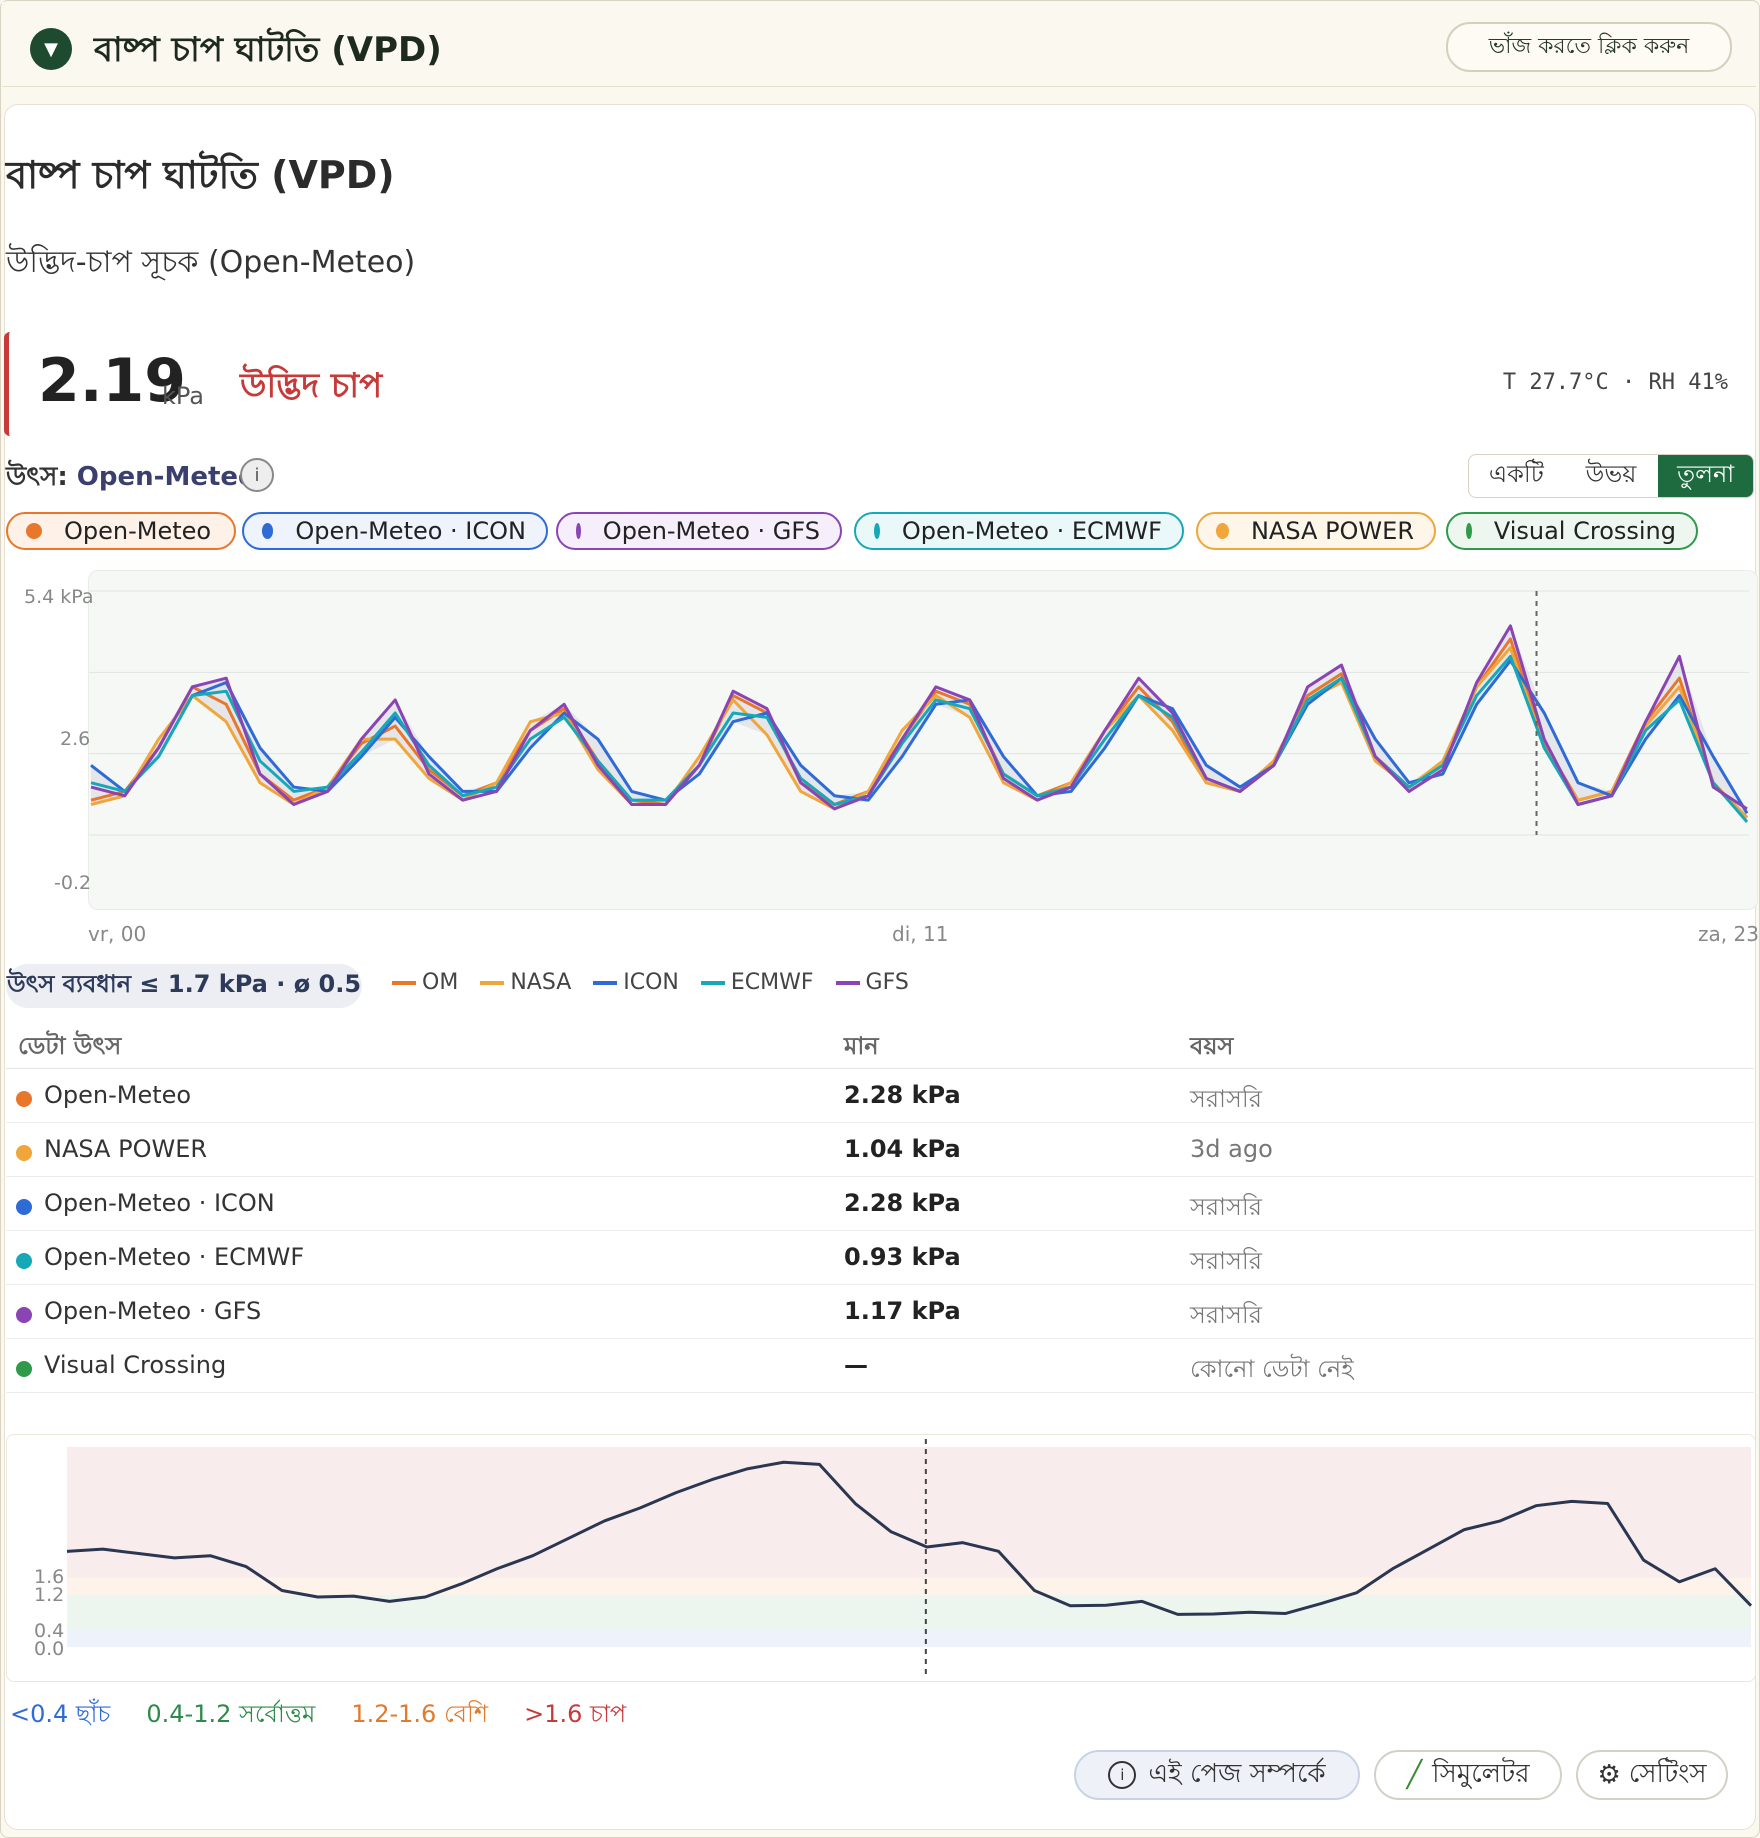  I want to click on x-tick-label: di, 11, so click(920, 934).